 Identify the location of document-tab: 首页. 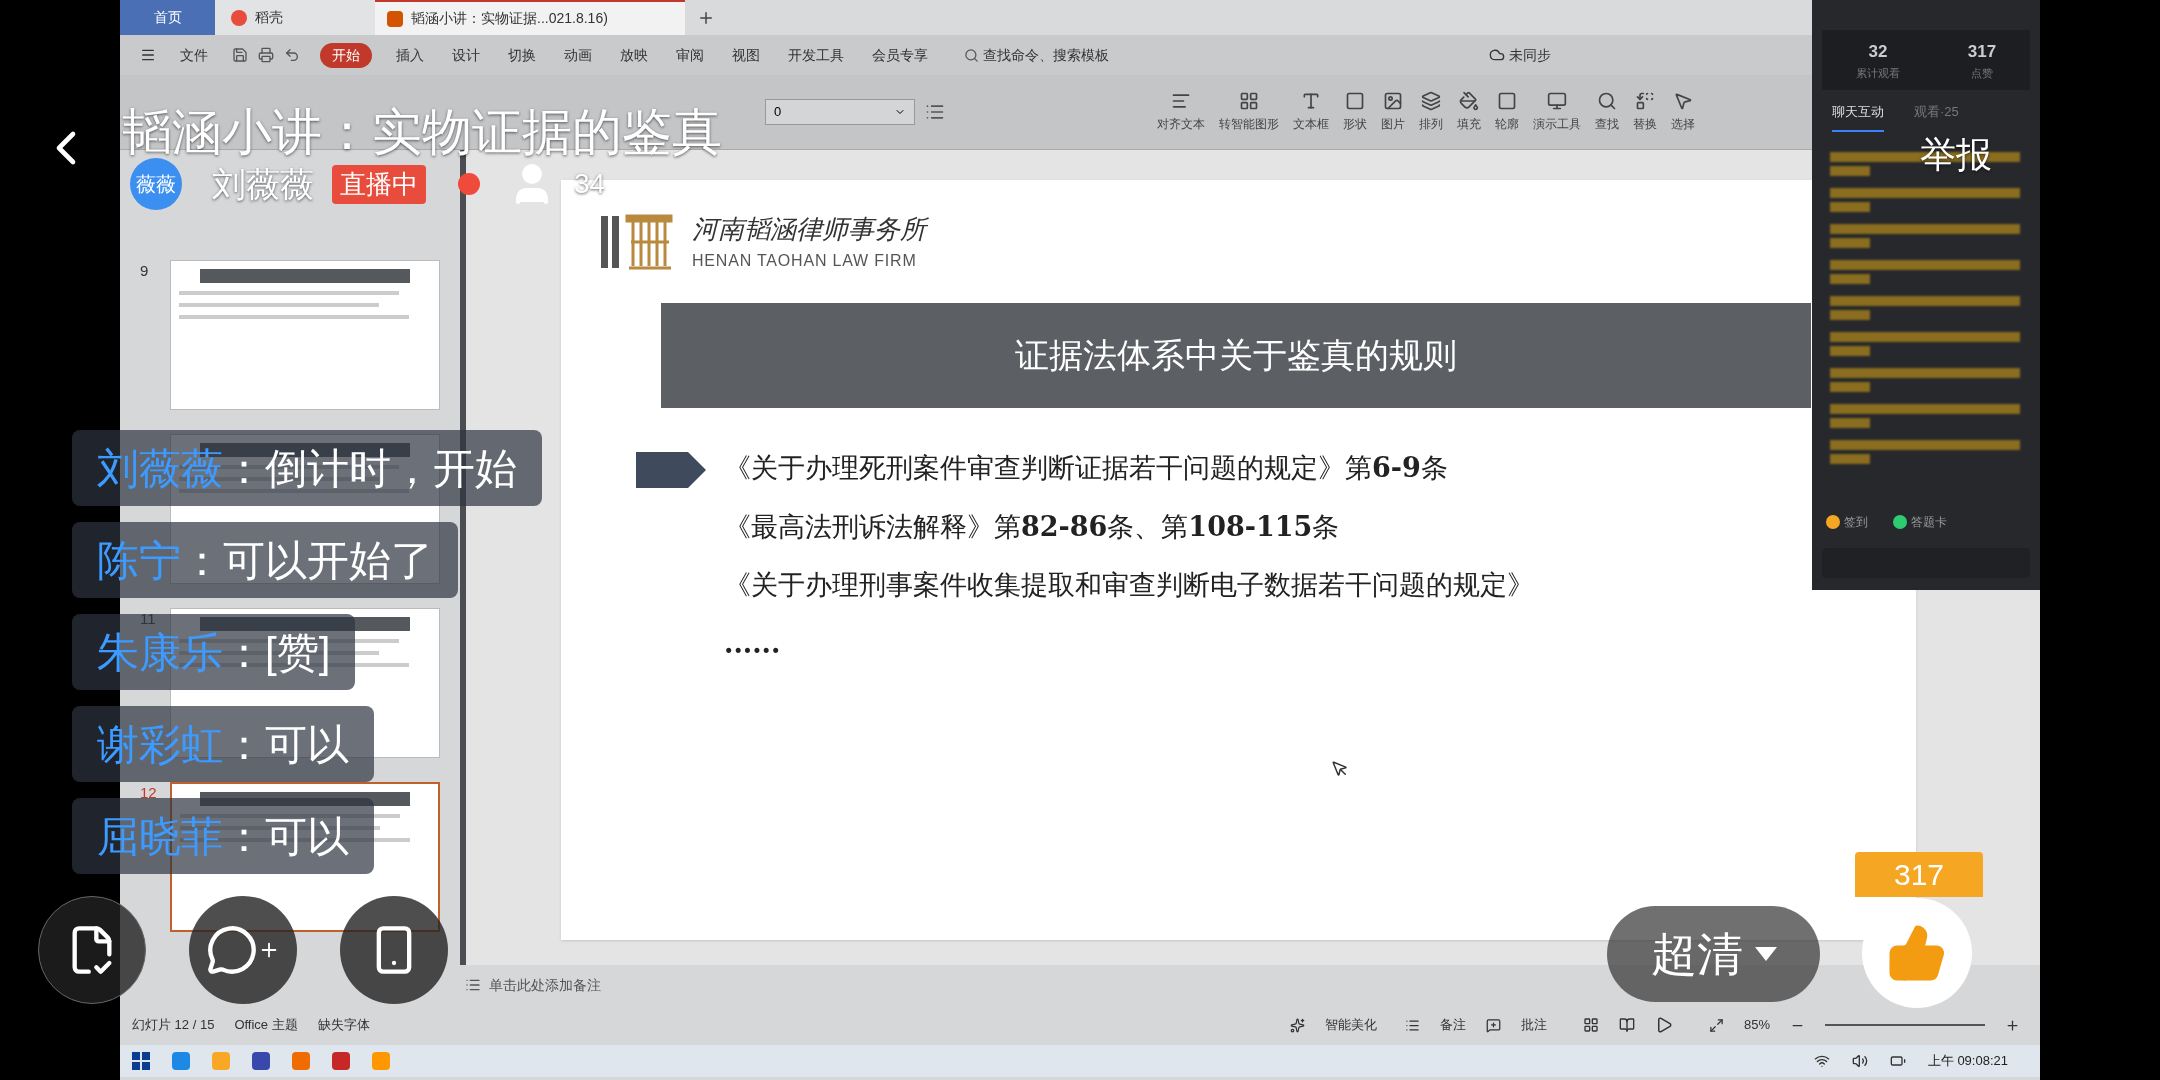
(167, 17).